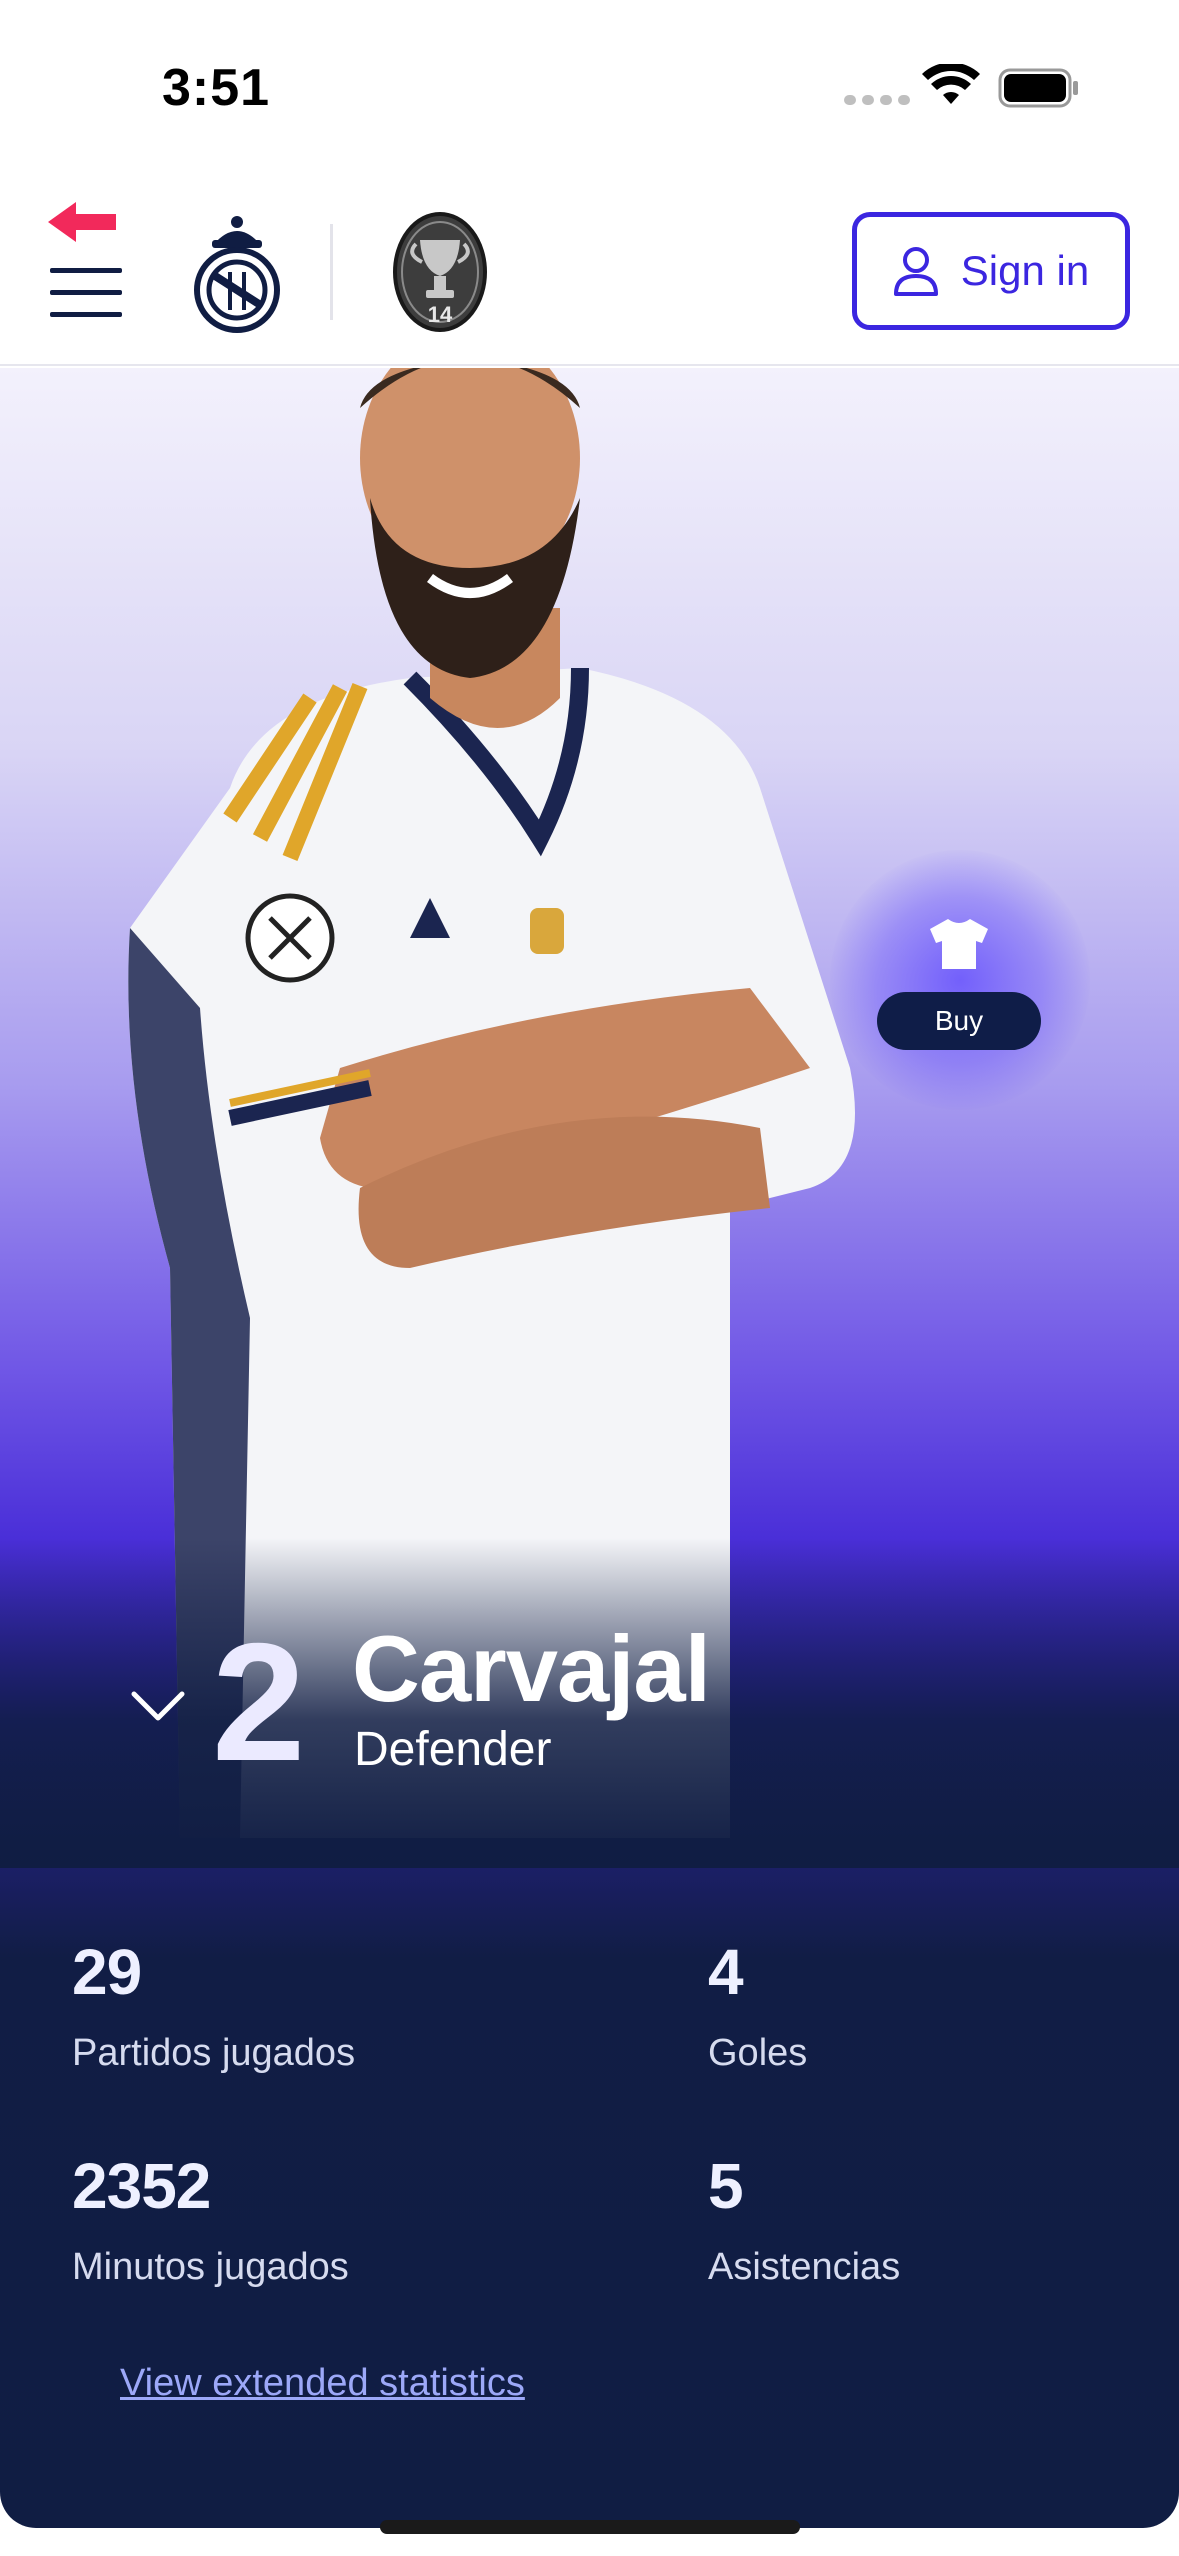 The width and height of the screenshot is (1179, 2556). What do you see at coordinates (915, 271) in the screenshot?
I see `user-icon` at bounding box center [915, 271].